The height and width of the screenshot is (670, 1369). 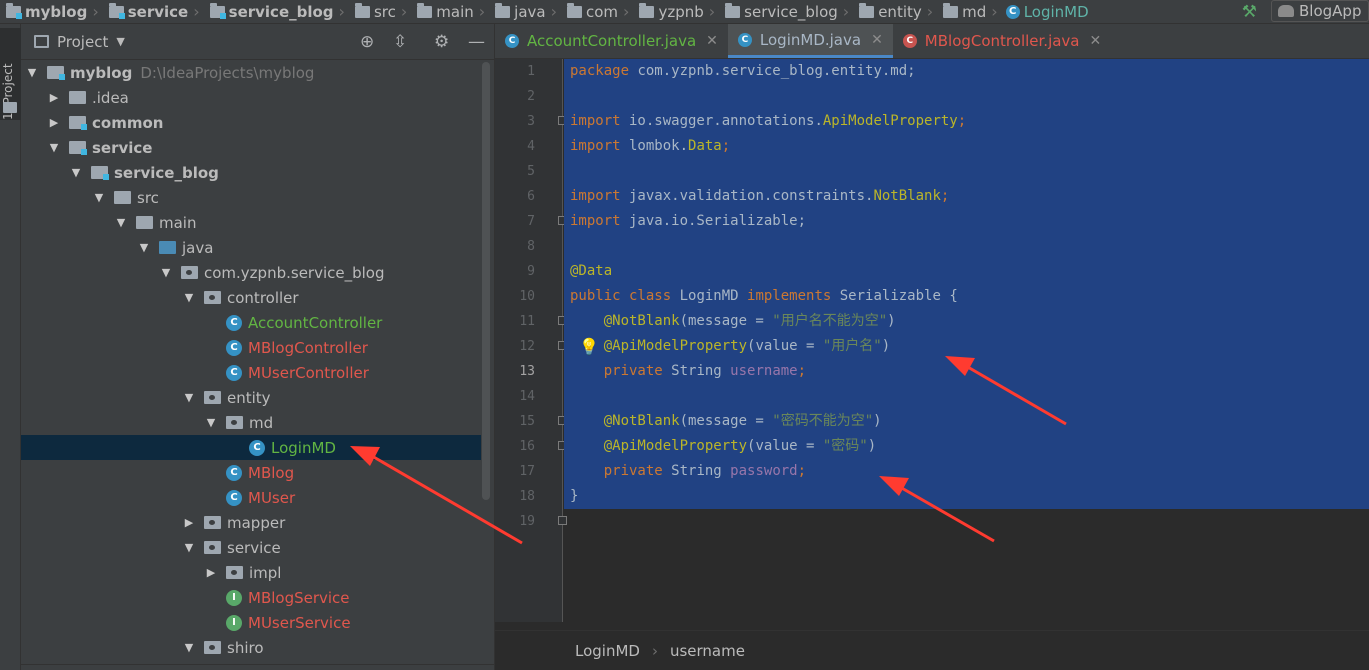 I want to click on tree-item-base-package: ▼ com.yzpnb.service_blog, so click(x=251, y=272).